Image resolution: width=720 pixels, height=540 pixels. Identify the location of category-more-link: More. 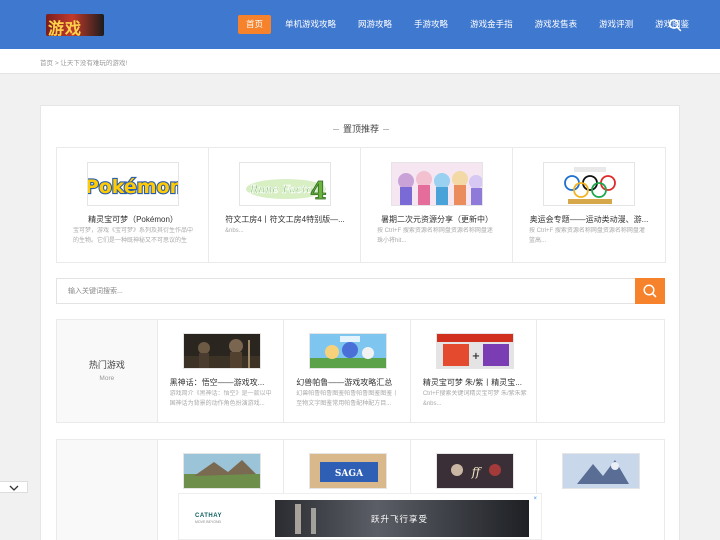
(107, 378).